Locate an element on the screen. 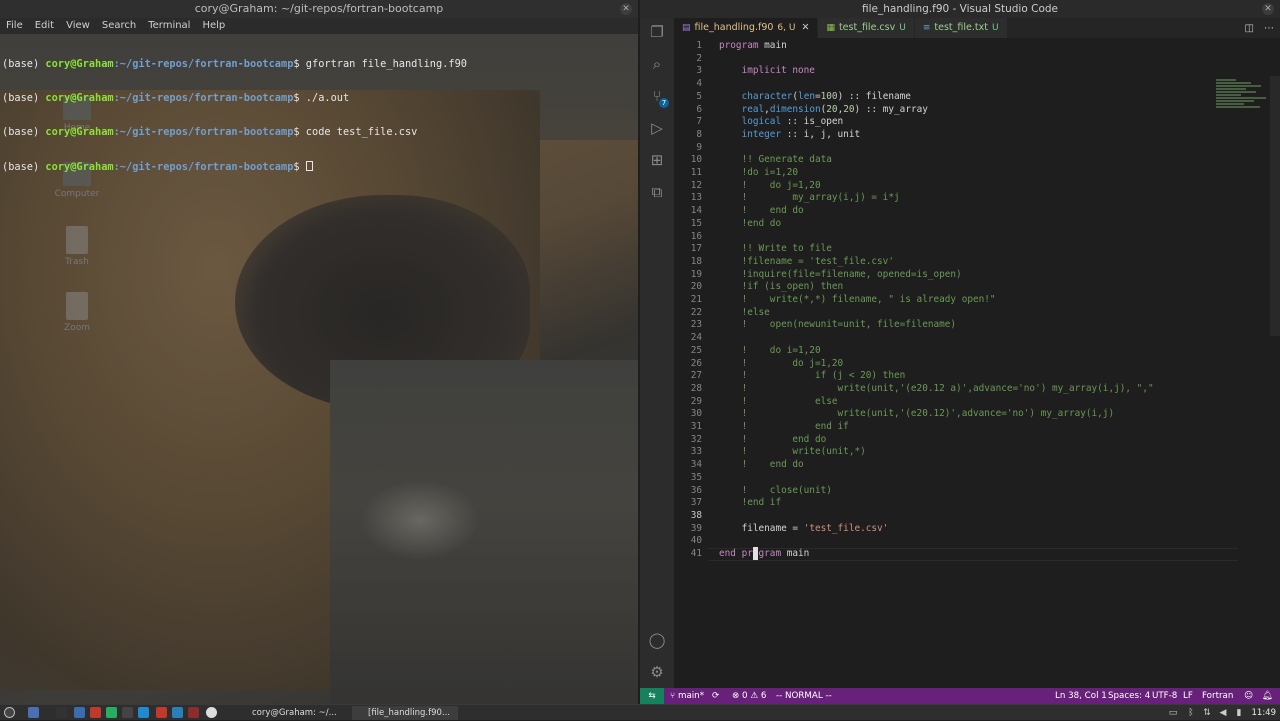  code-line: 22 !else is located at coordinates (944, 313).